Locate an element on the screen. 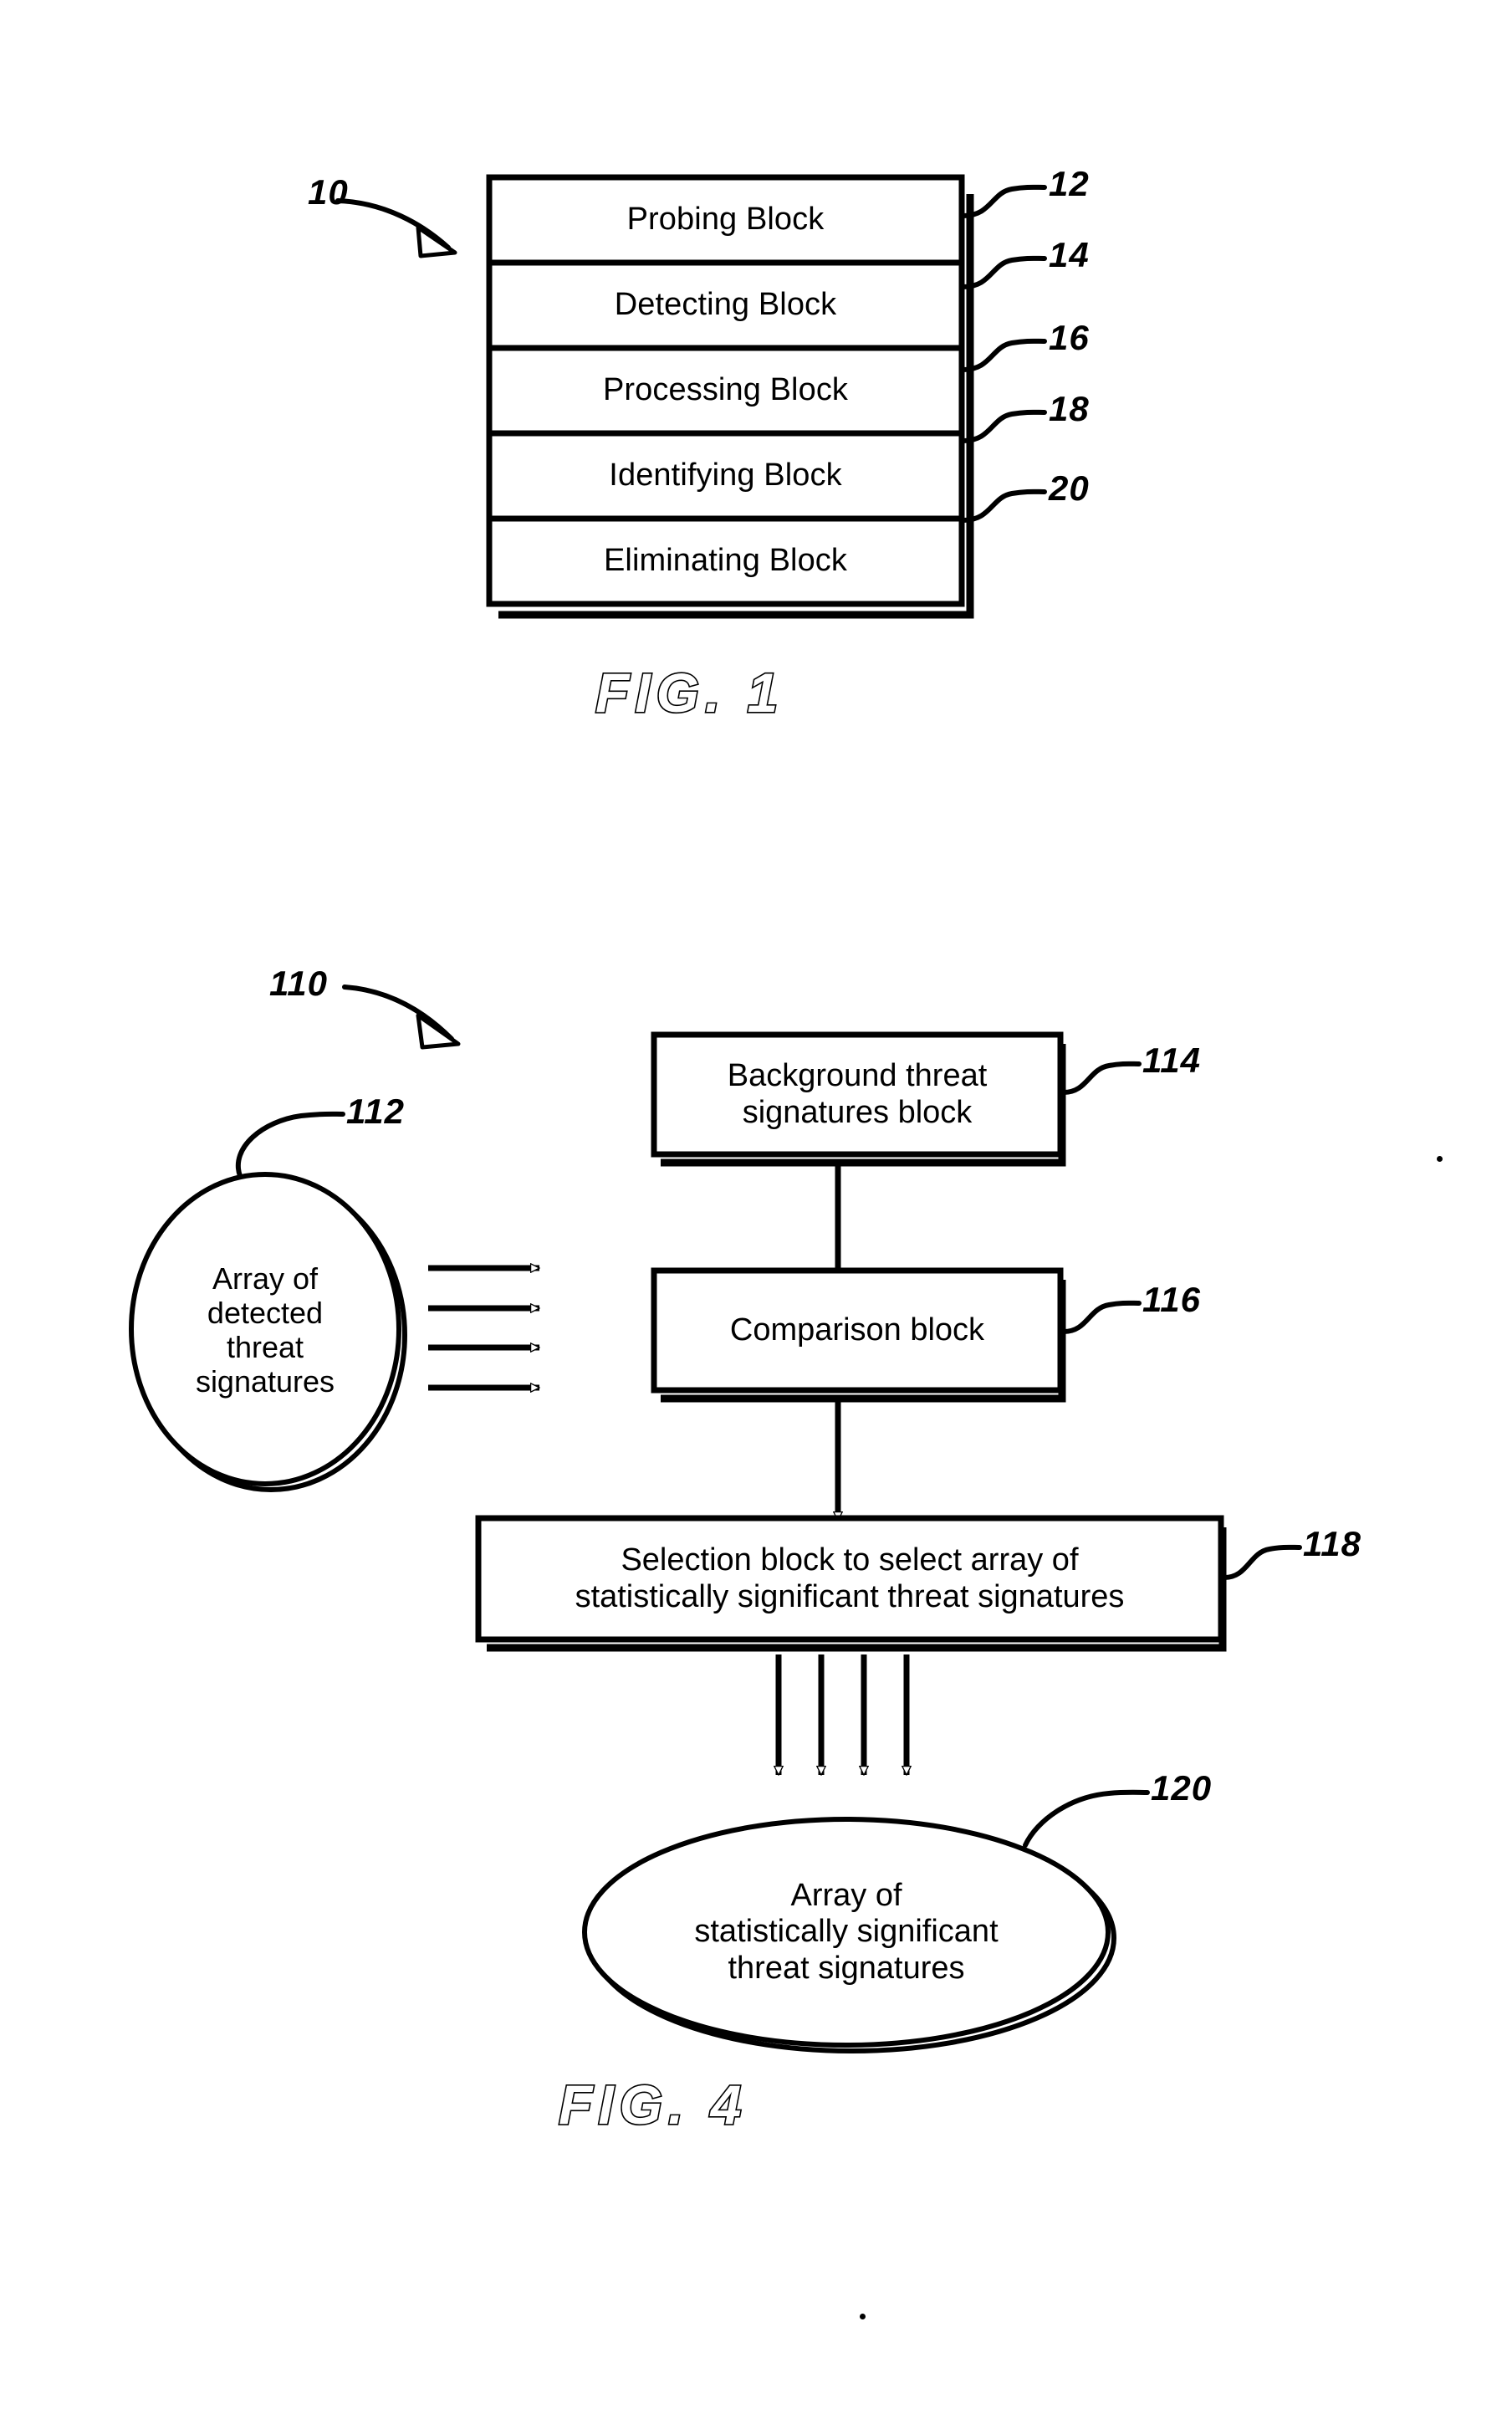 This screenshot has width=1512, height=2419. ref-numeral-10: 10 is located at coordinates (328, 192).